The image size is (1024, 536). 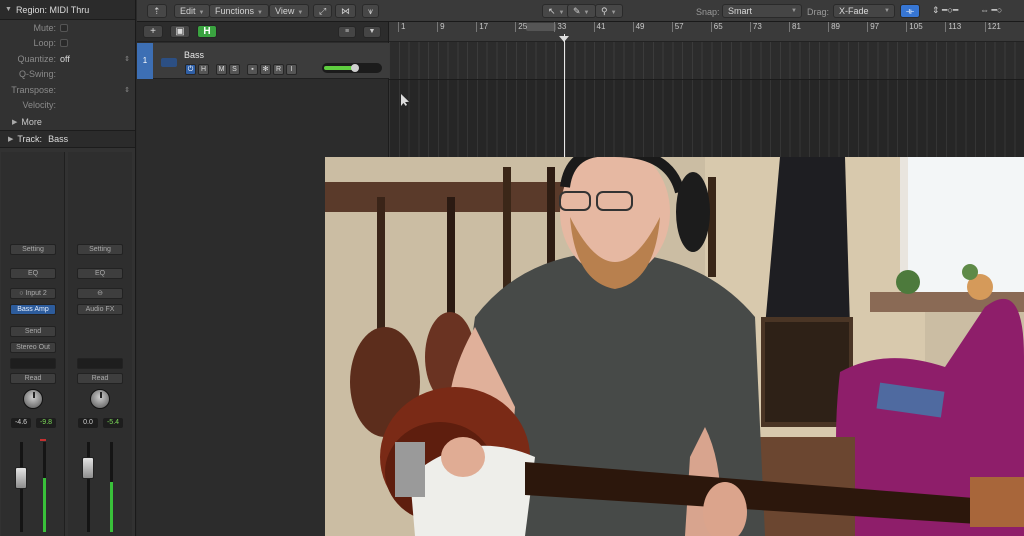 What do you see at coordinates (795, 27) in the screenshot?
I see `ruler-bar-81: 81` at bounding box center [795, 27].